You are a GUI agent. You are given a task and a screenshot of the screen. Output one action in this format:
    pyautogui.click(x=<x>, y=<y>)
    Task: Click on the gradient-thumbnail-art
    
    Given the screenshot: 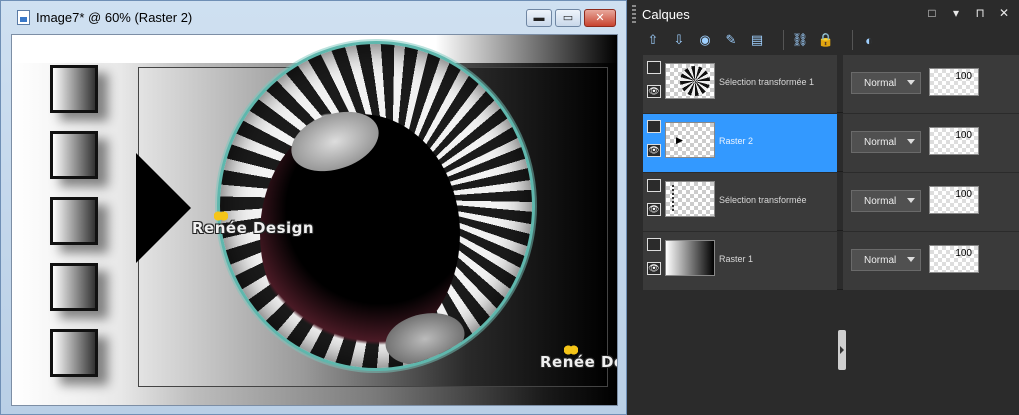 What is the action you would take?
    pyautogui.click(x=690, y=258)
    